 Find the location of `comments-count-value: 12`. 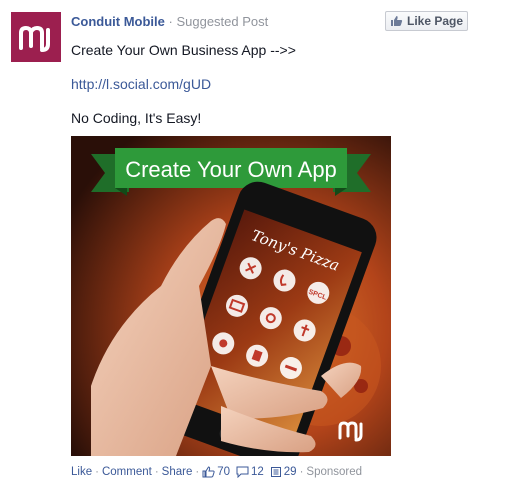

comments-count-value: 12 is located at coordinates (257, 472).